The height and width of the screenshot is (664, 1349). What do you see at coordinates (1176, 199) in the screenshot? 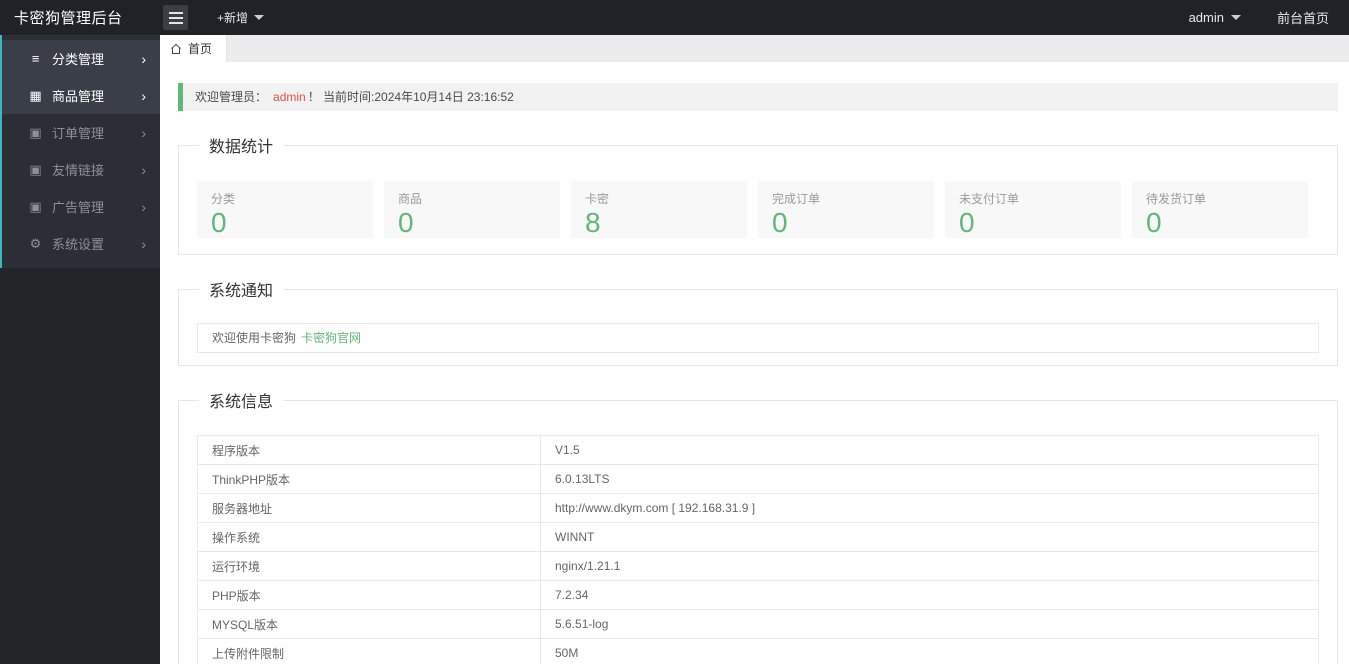
I see `stat-card-label: 待发货订单` at bounding box center [1176, 199].